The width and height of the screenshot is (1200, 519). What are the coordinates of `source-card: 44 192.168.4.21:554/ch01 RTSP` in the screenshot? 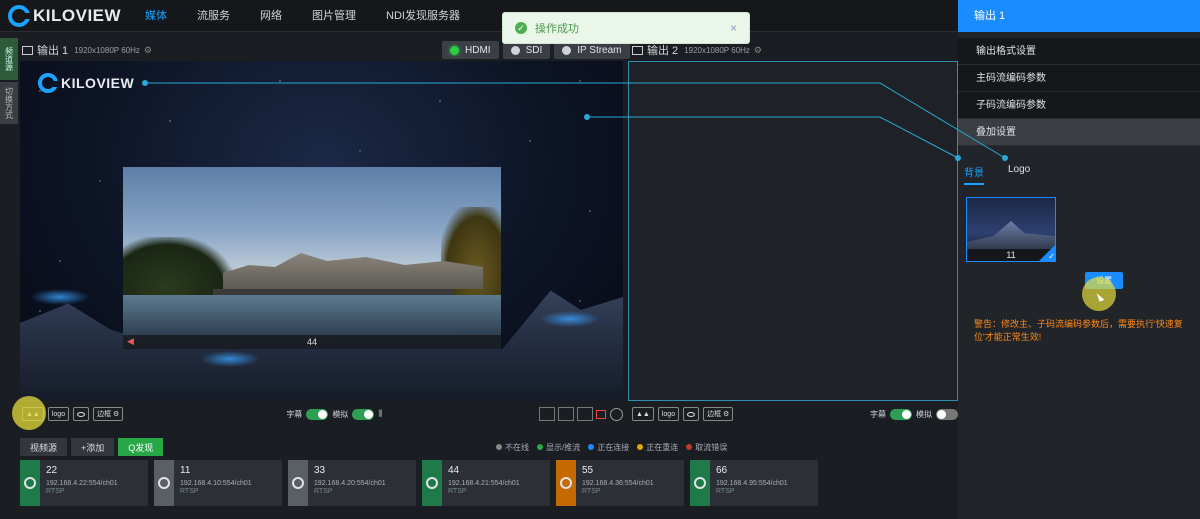 It's located at (486, 483).